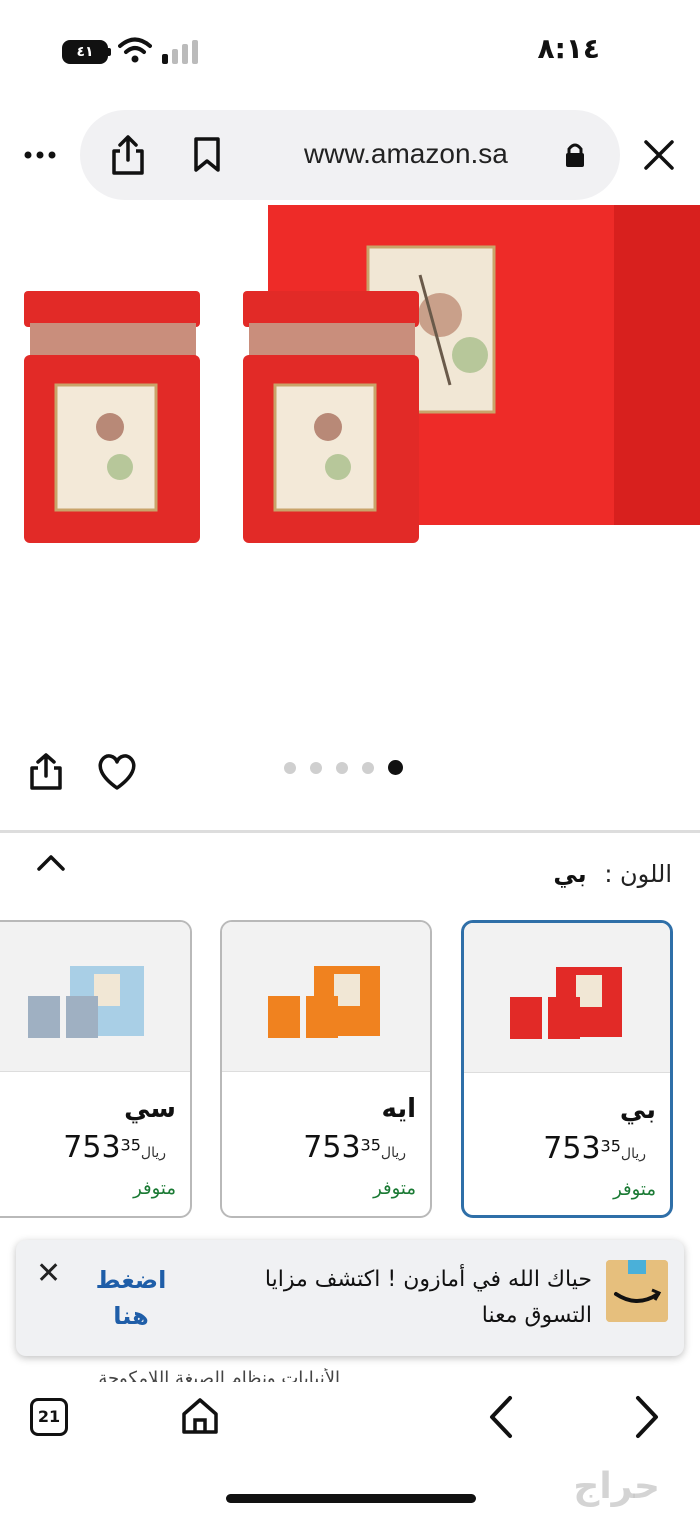  What do you see at coordinates (49, 1417) in the screenshot?
I see `tabs-count-icon: 21` at bounding box center [49, 1417].